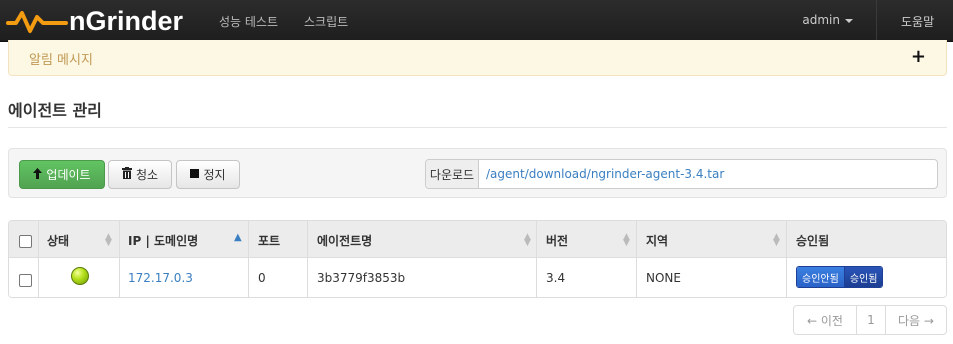  I want to click on col-ip: IP | 도메인명, so click(163, 240).